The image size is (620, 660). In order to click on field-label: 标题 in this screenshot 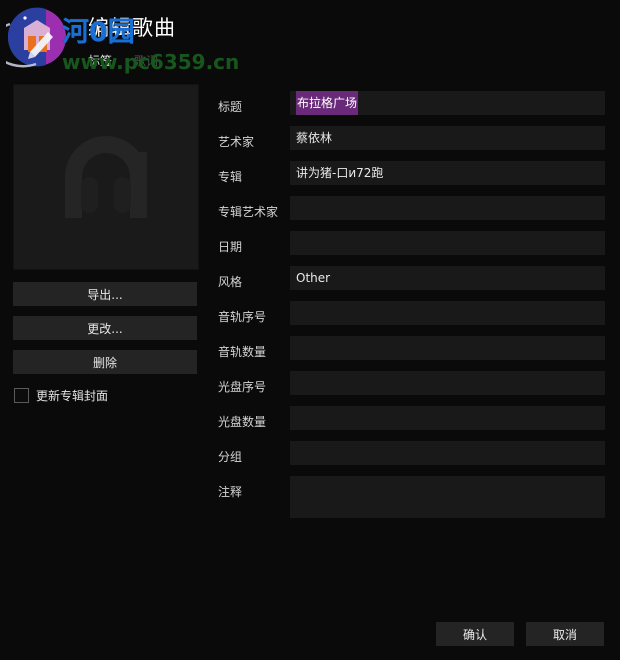, I will do `click(230, 107)`.